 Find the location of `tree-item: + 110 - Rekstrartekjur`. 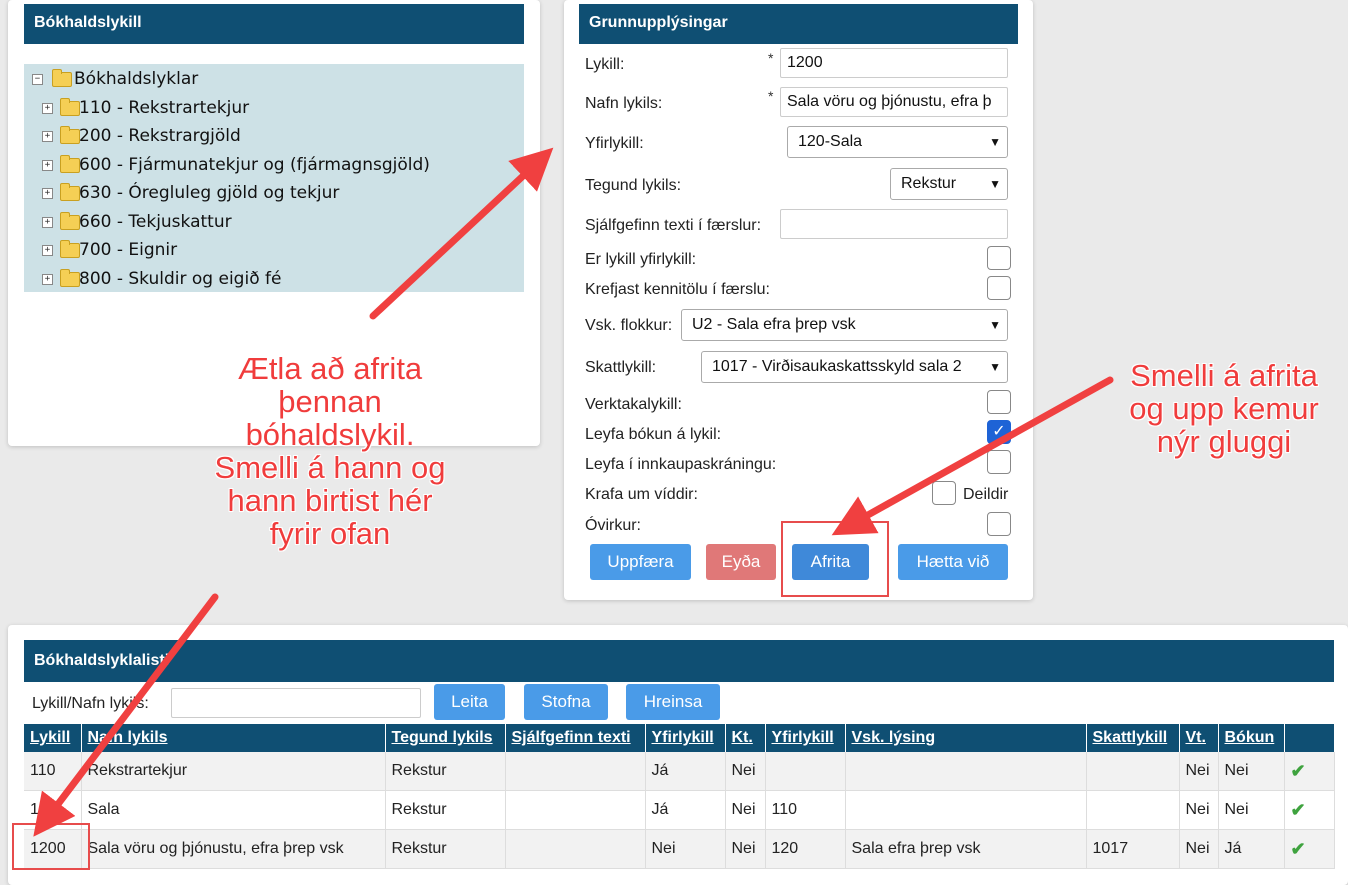

tree-item: + 110 - Rekstrartekjur is located at coordinates (264, 108).